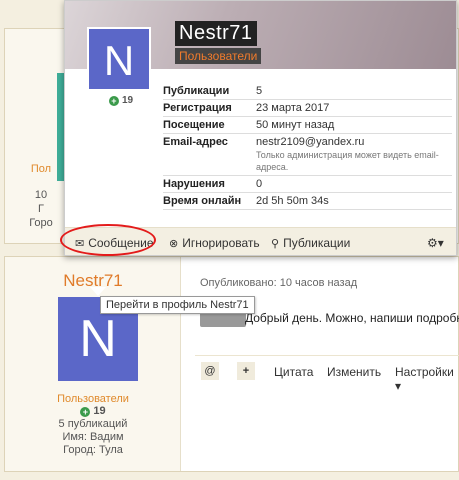  Describe the element at coordinates (119, 59) in the screenshot. I see `hovercard-avatar: N` at that location.